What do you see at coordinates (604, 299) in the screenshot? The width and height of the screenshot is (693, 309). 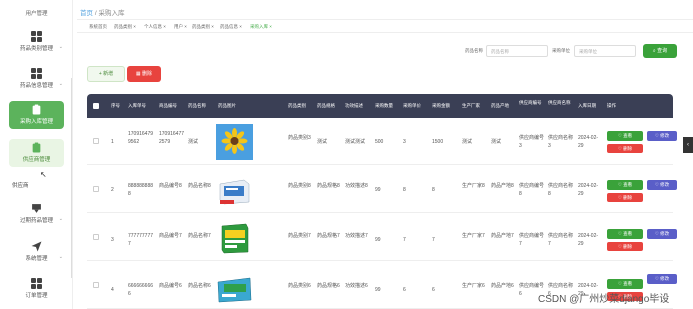 I see `watermark: CSDN @广州炒菜django毕设` at bounding box center [604, 299].